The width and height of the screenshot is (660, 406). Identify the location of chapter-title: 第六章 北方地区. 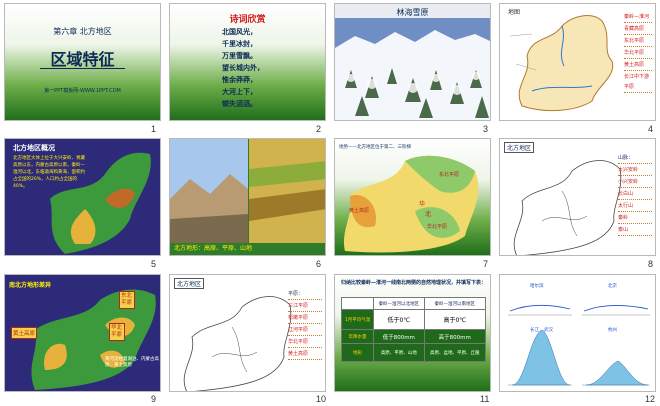
(82, 31).